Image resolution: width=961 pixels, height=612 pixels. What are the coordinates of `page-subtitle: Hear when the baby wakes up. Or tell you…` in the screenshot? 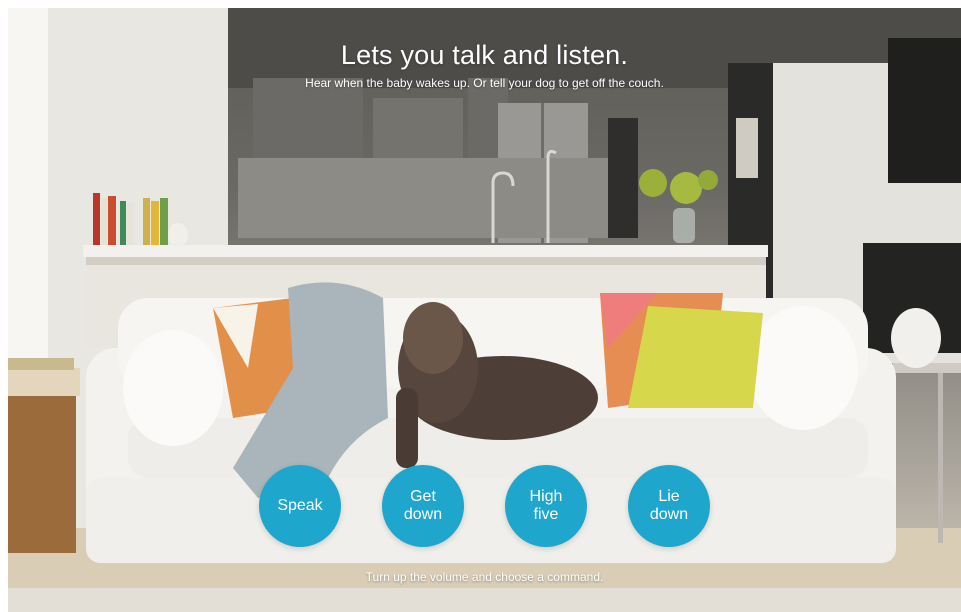 It's located at (484, 83).